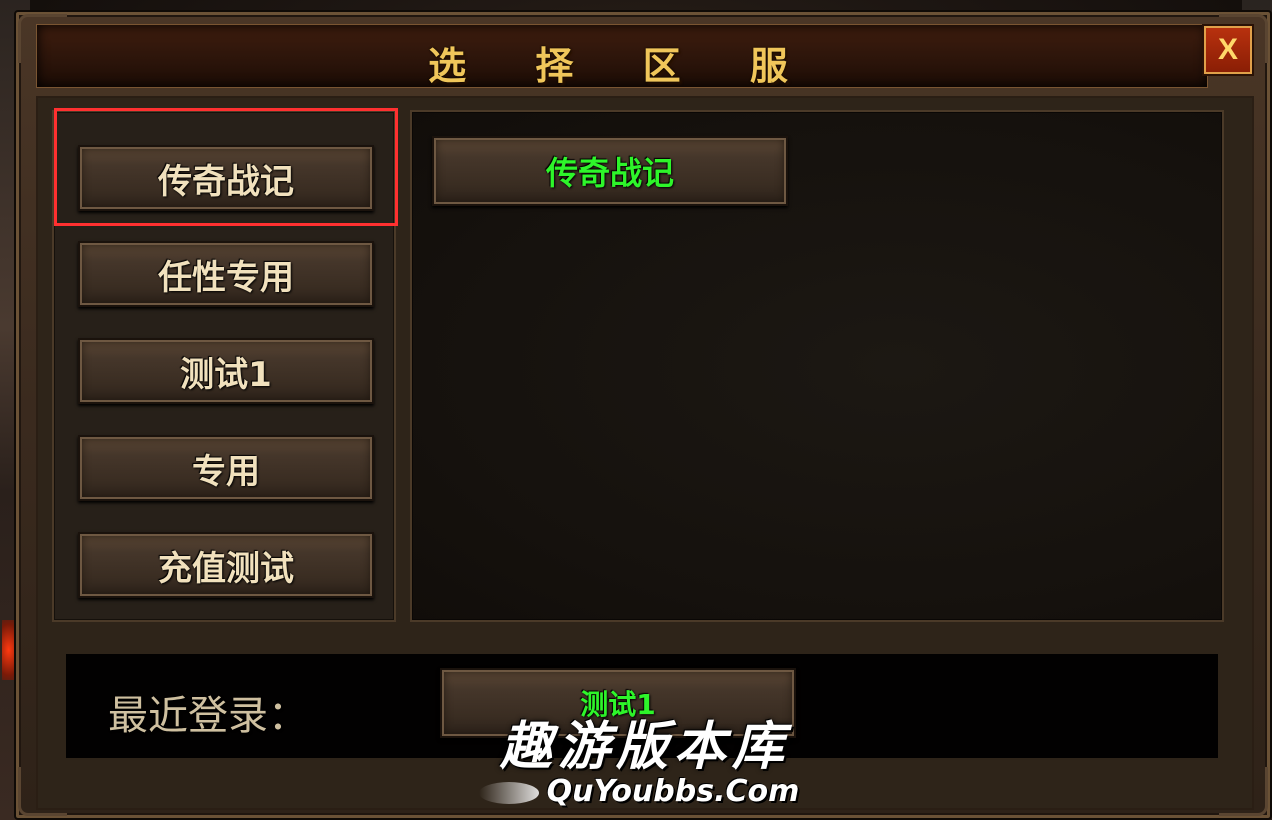  I want to click on watermark-english: QuYoubbs.Com, so click(673, 791).